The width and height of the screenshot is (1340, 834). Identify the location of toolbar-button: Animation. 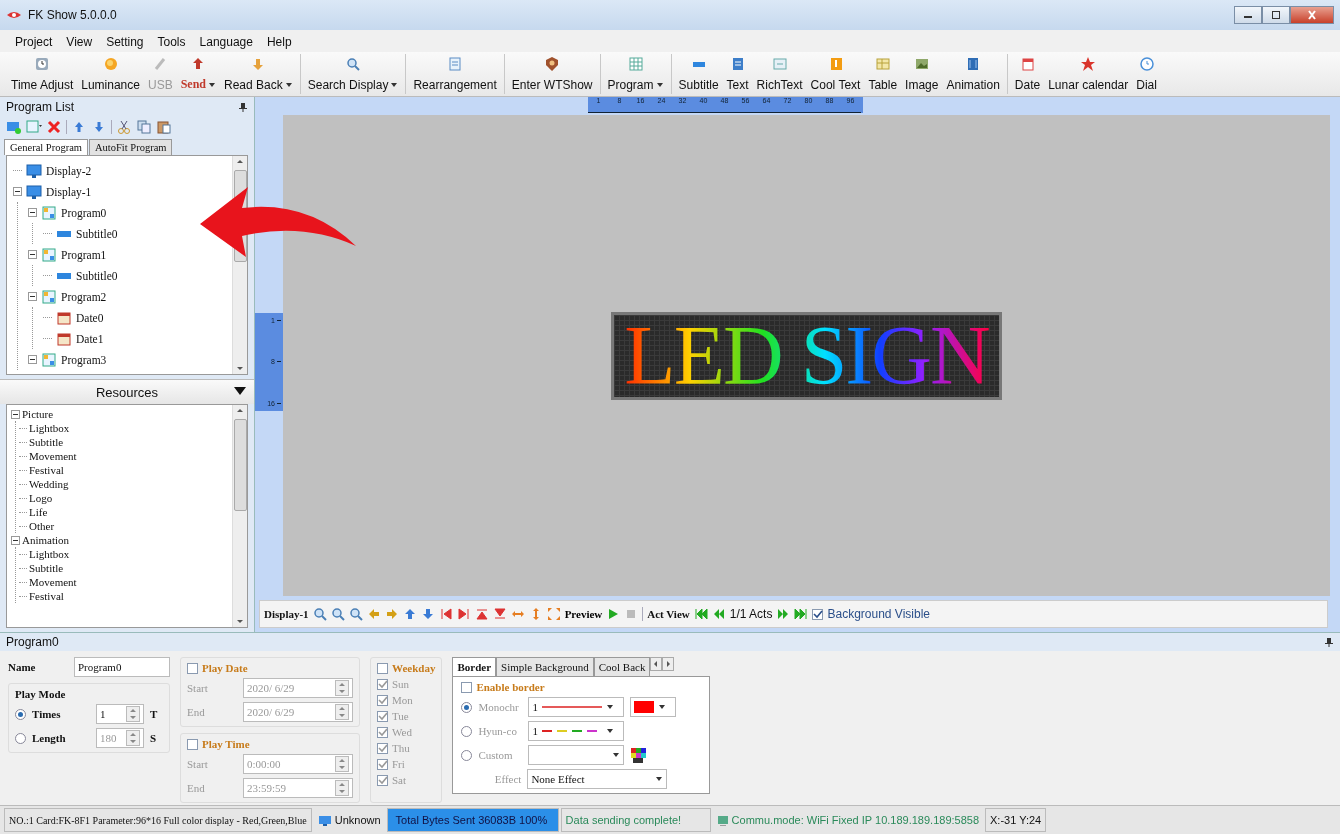
(973, 74).